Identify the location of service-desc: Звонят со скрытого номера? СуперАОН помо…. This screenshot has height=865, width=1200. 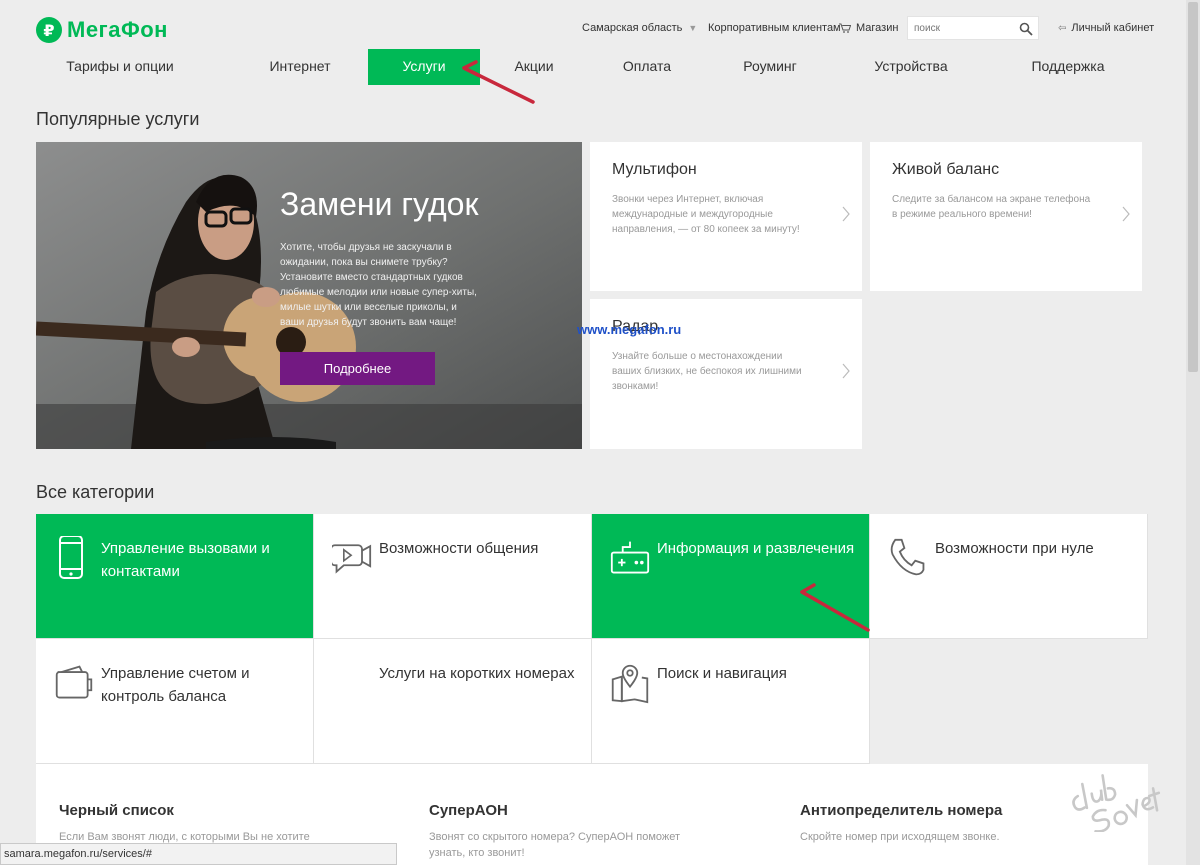
(555, 845).